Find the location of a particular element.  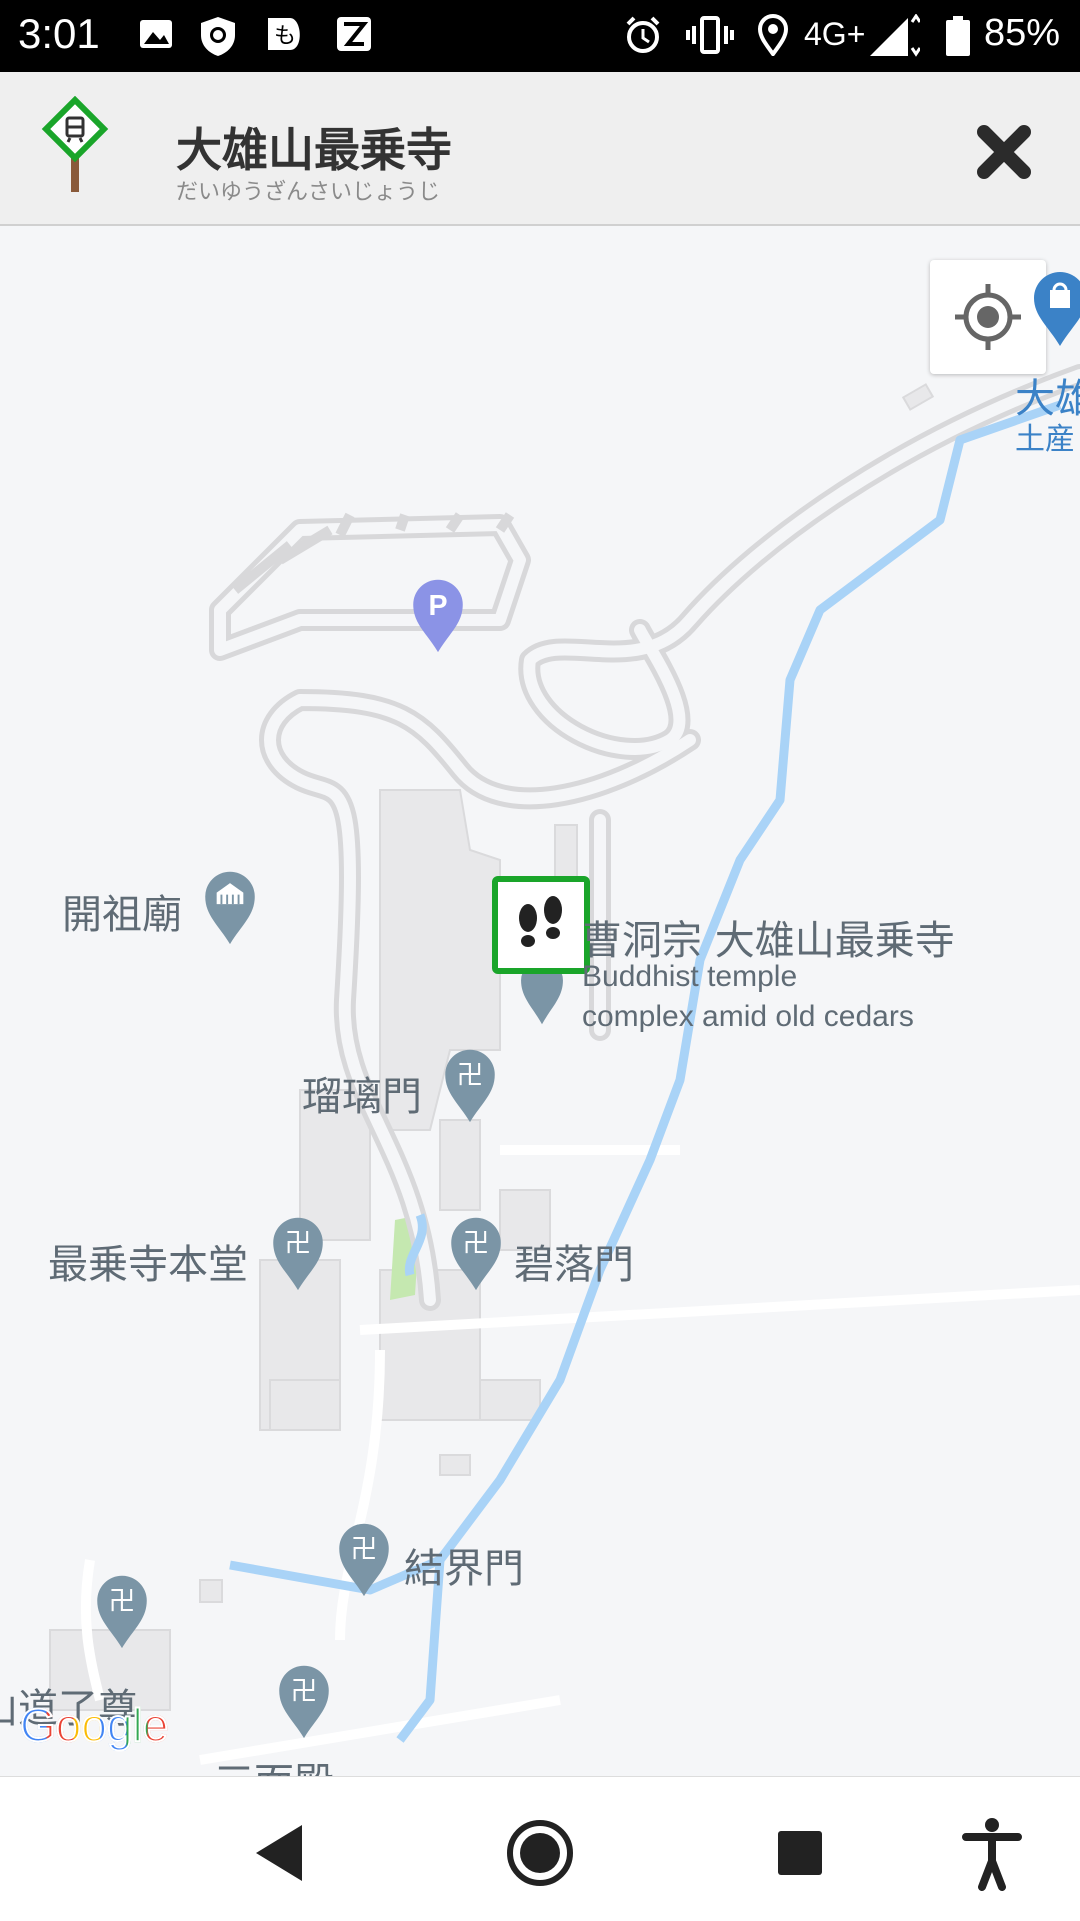

shopping-pin is located at coordinates (1055, 308).